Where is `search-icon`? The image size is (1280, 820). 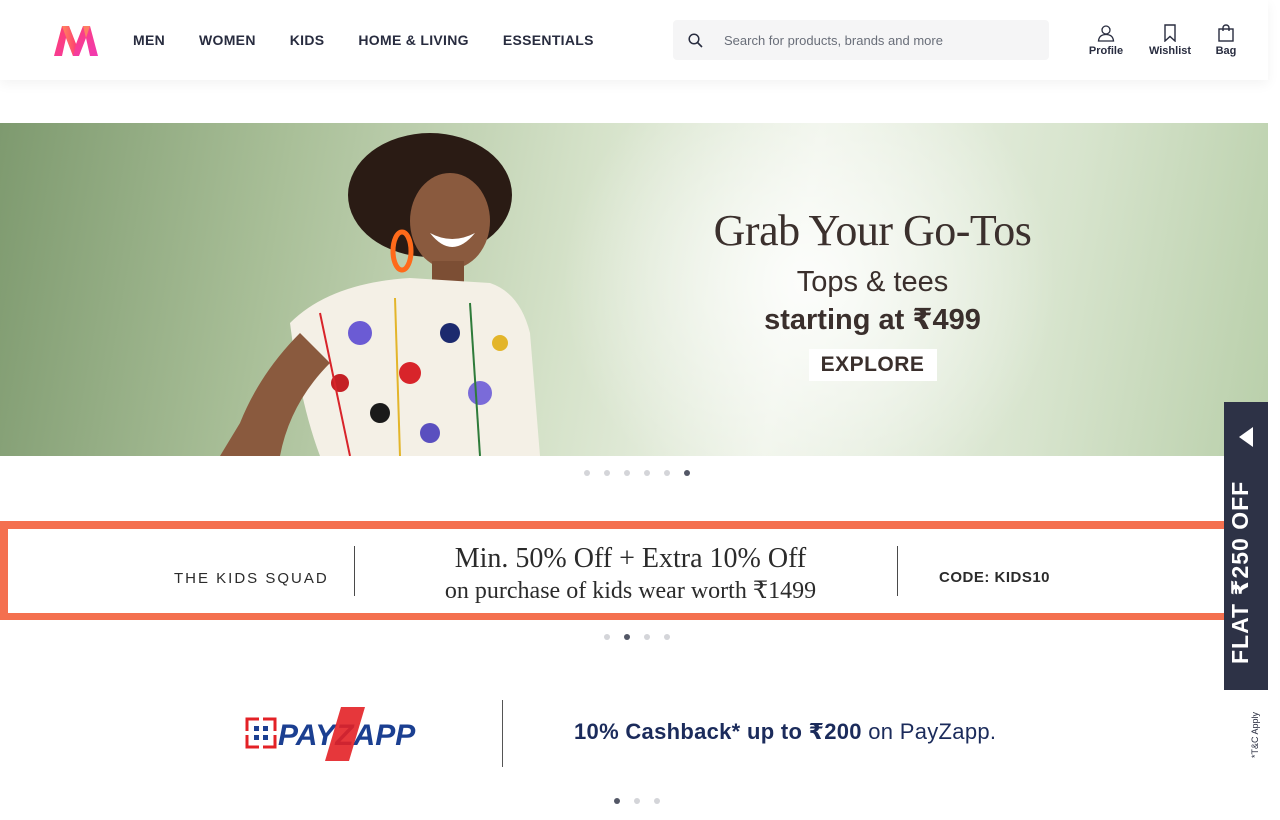 search-icon is located at coordinates (695, 40).